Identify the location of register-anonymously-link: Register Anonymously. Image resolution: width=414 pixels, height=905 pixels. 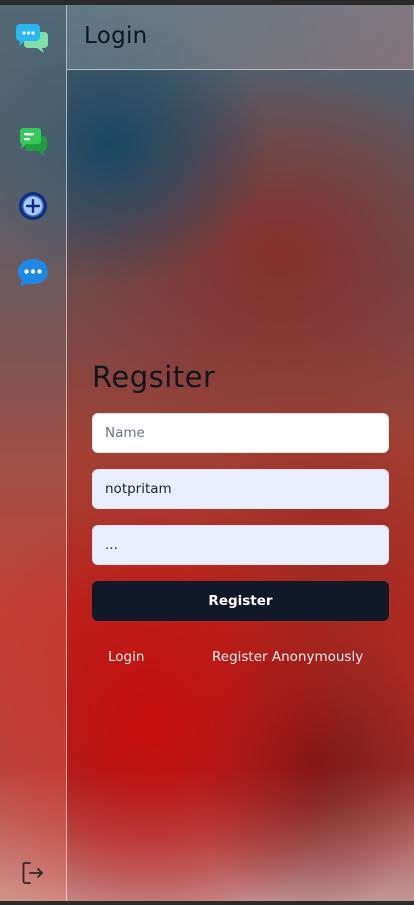
(287, 657).